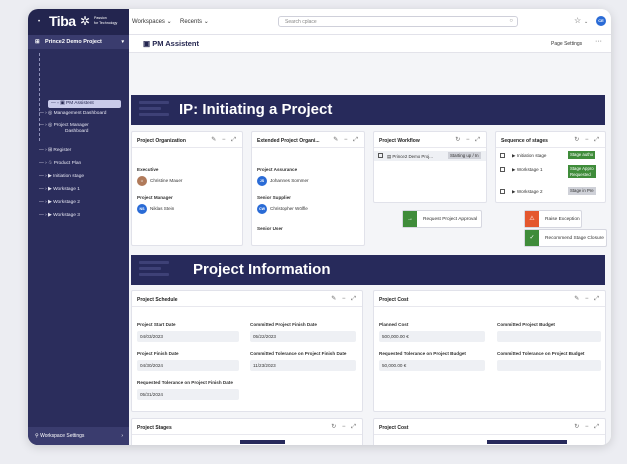 The width and height of the screenshot is (627, 464). I want to click on committed-budget-label: Committed Project Budget, so click(526, 324).